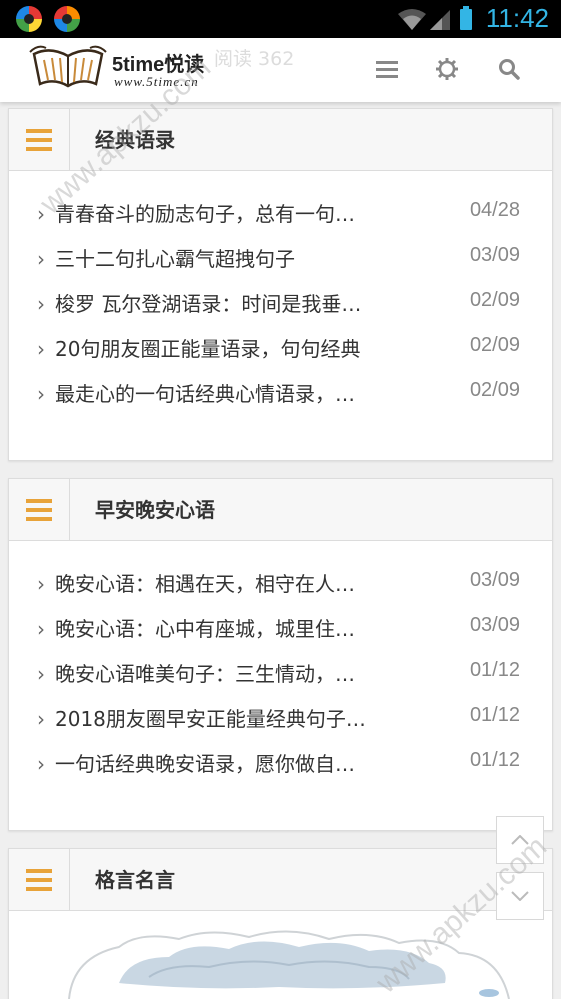 The height and width of the screenshot is (999, 561). Describe the element at coordinates (466, 18) in the screenshot. I see `battery-icon` at that location.